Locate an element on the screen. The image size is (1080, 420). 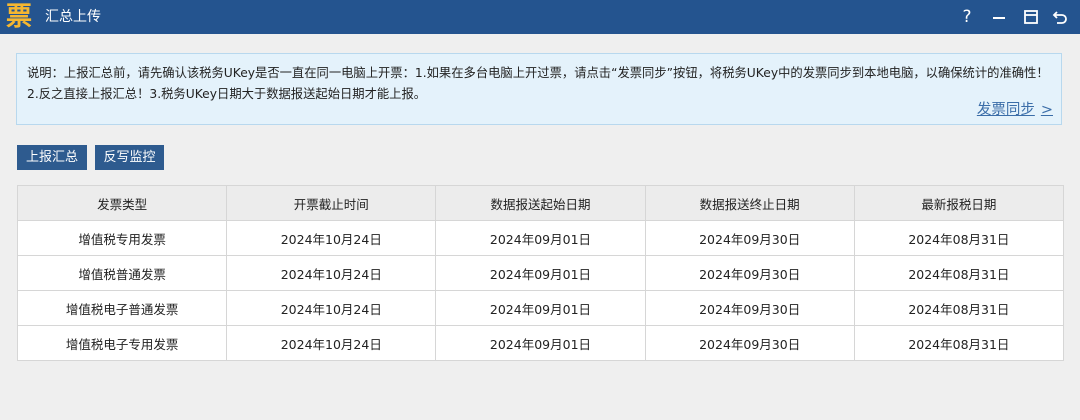
column-header-cutoff-time: 开票截止时间 is located at coordinates (331, 203).